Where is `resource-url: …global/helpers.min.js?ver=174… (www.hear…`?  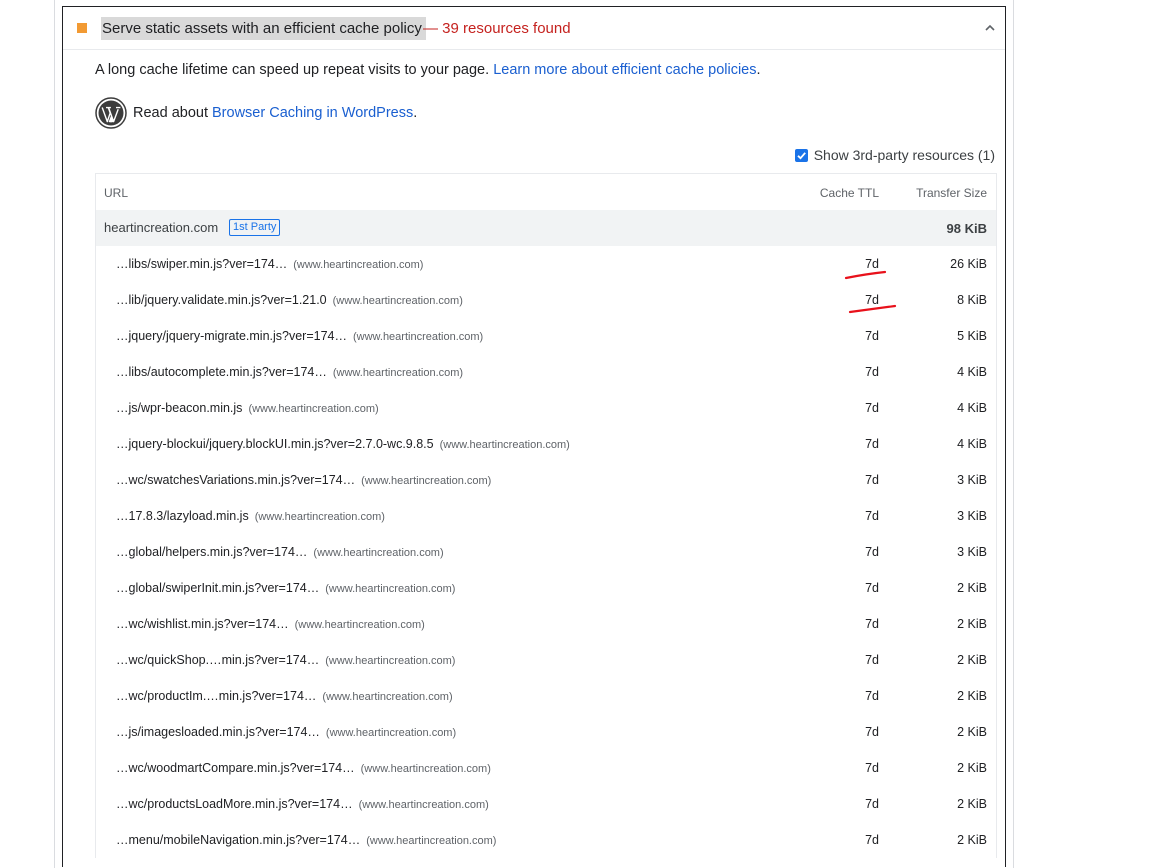
resource-url: …global/helpers.min.js?ver=174… (www.hear… is located at coordinates (280, 552).